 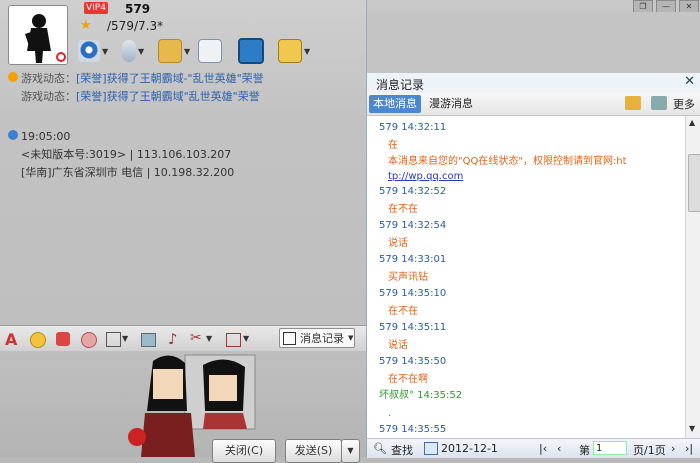 What do you see at coordinates (38, 340) in the screenshot?
I see `emoji-icon` at bounding box center [38, 340].